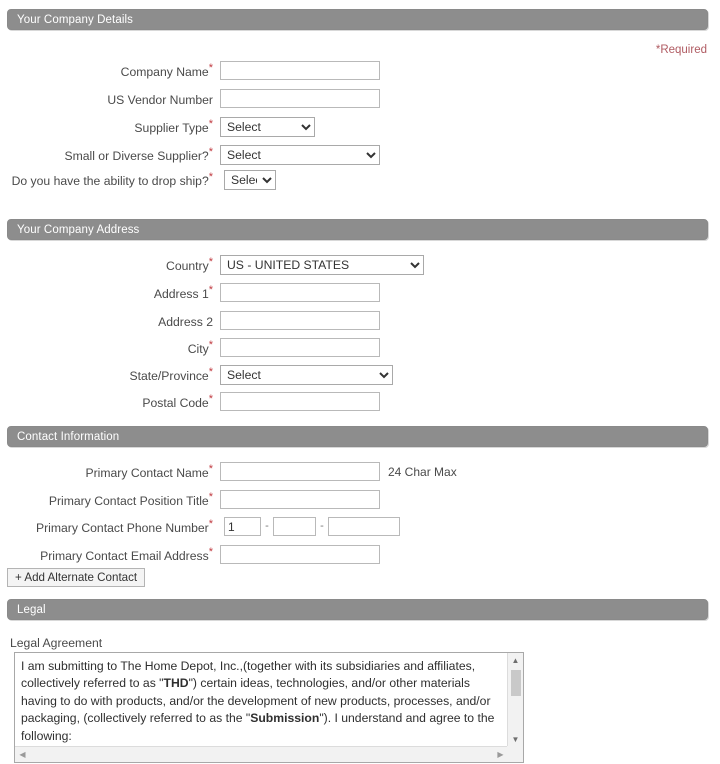  I want to click on form-row-company-name: Company Name*, so click(360, 72).